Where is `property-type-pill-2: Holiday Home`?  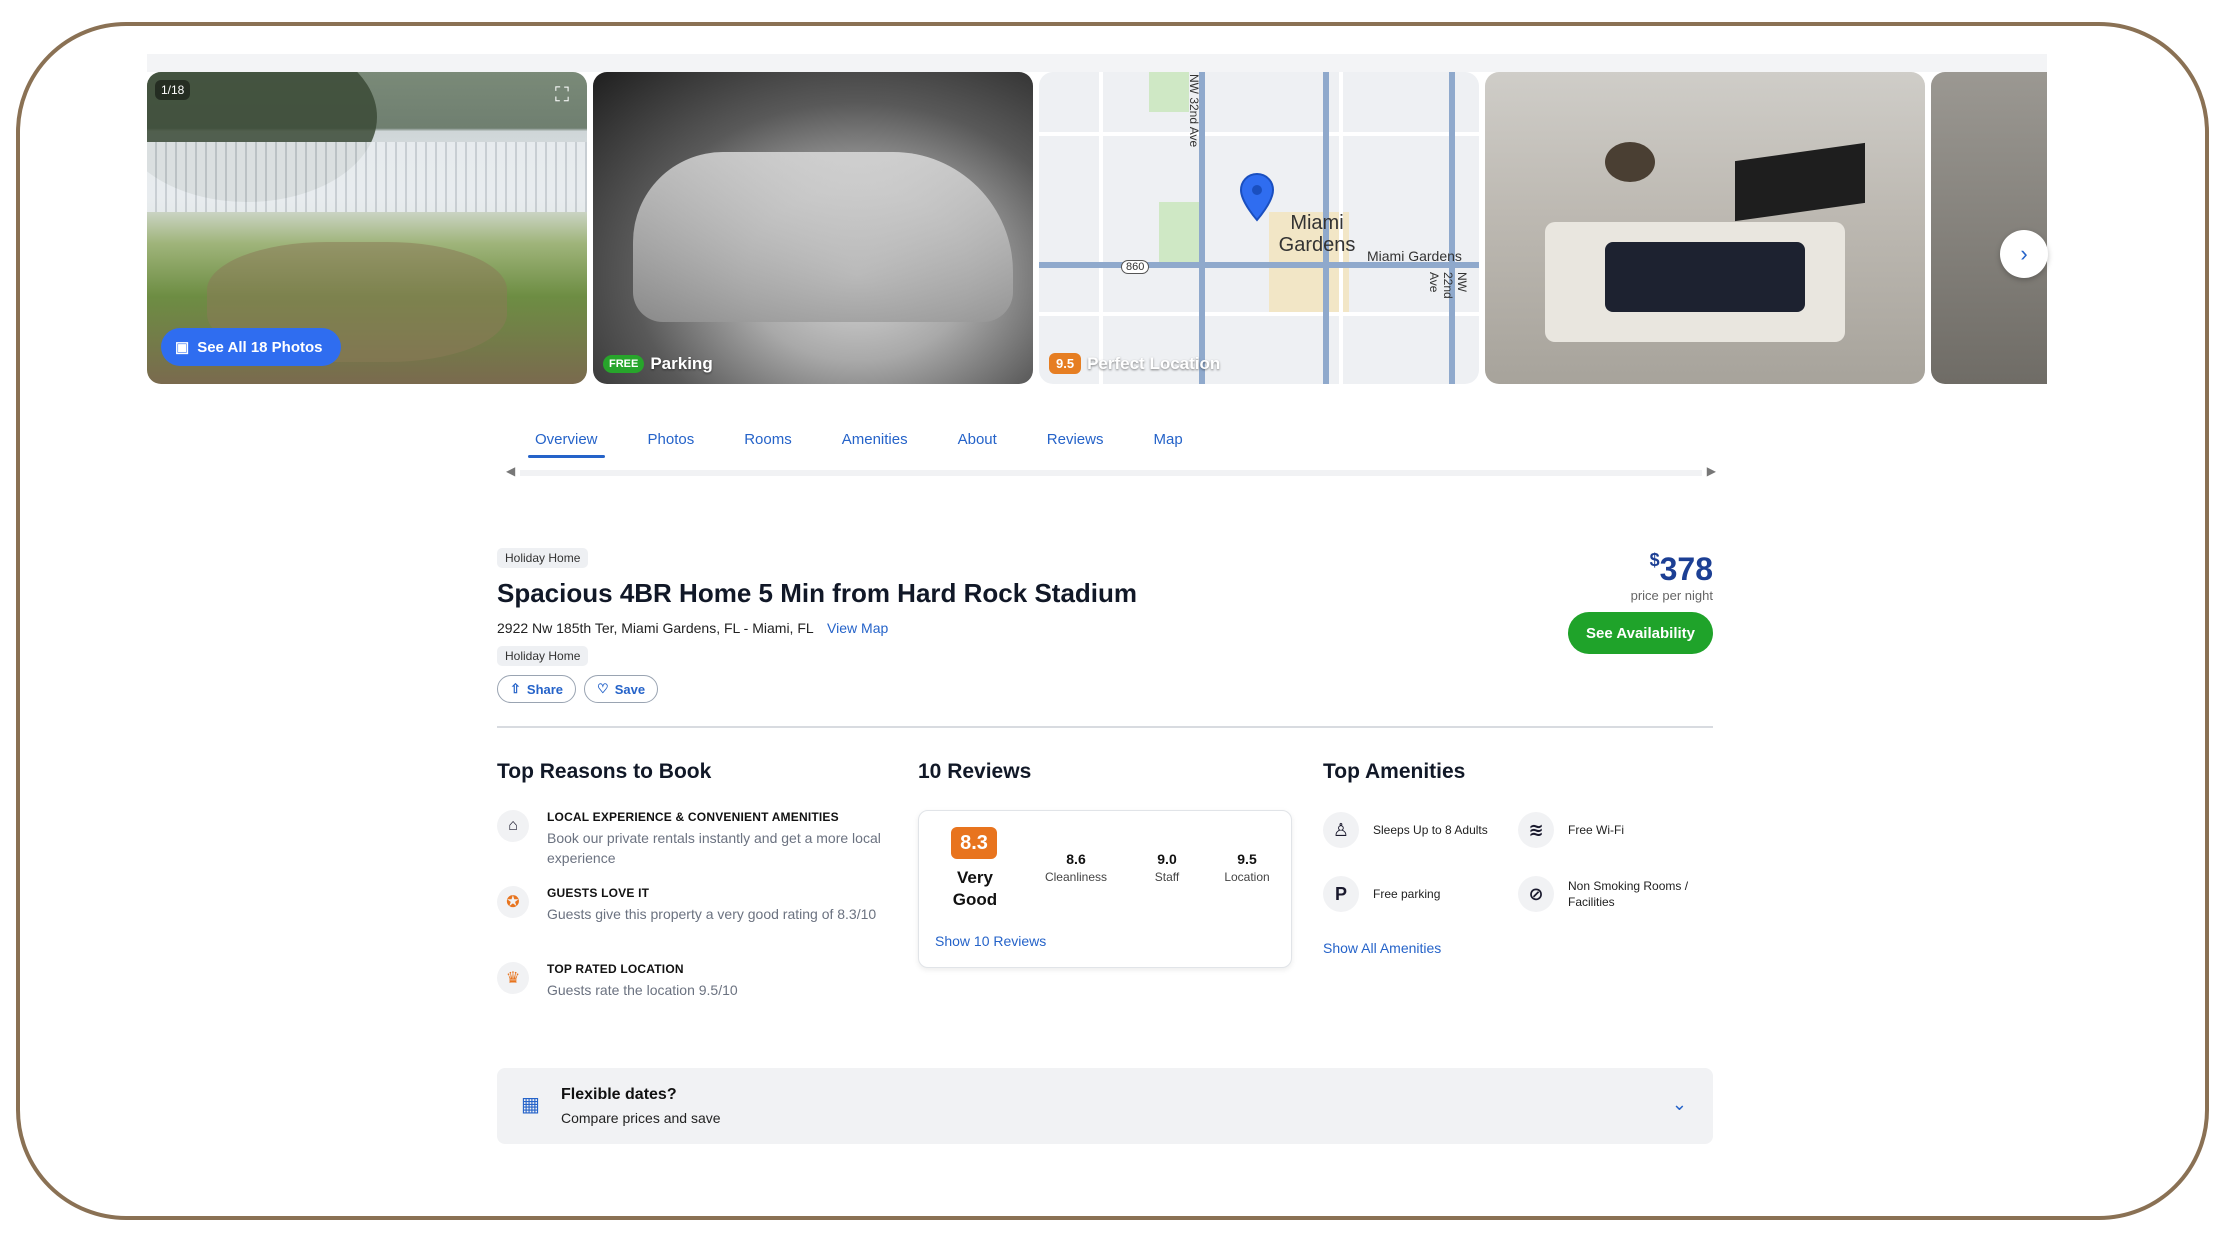 property-type-pill-2: Holiday Home is located at coordinates (543, 656).